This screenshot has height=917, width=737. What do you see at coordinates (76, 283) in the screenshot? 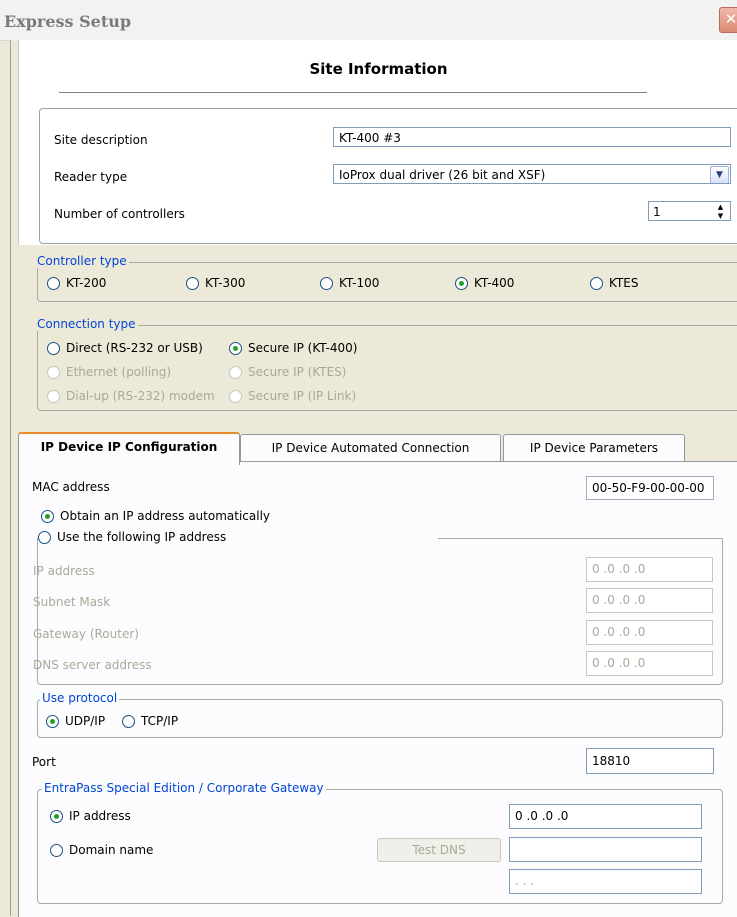
I see `radio-kt-200: KT-200` at bounding box center [76, 283].